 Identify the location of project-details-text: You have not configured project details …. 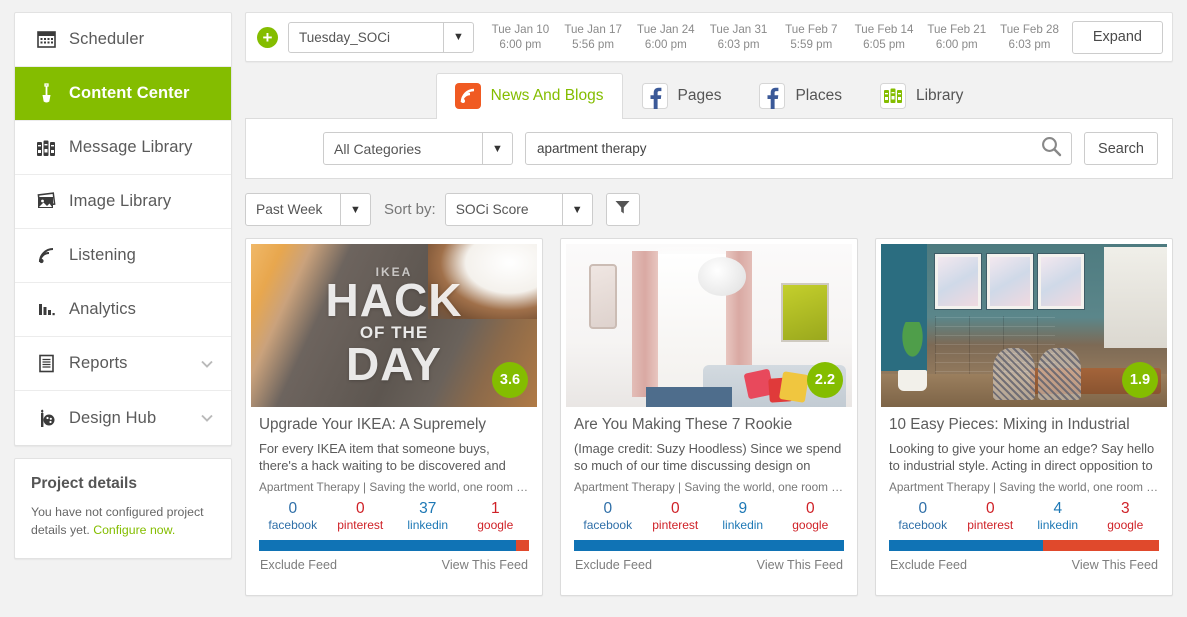
(123, 521).